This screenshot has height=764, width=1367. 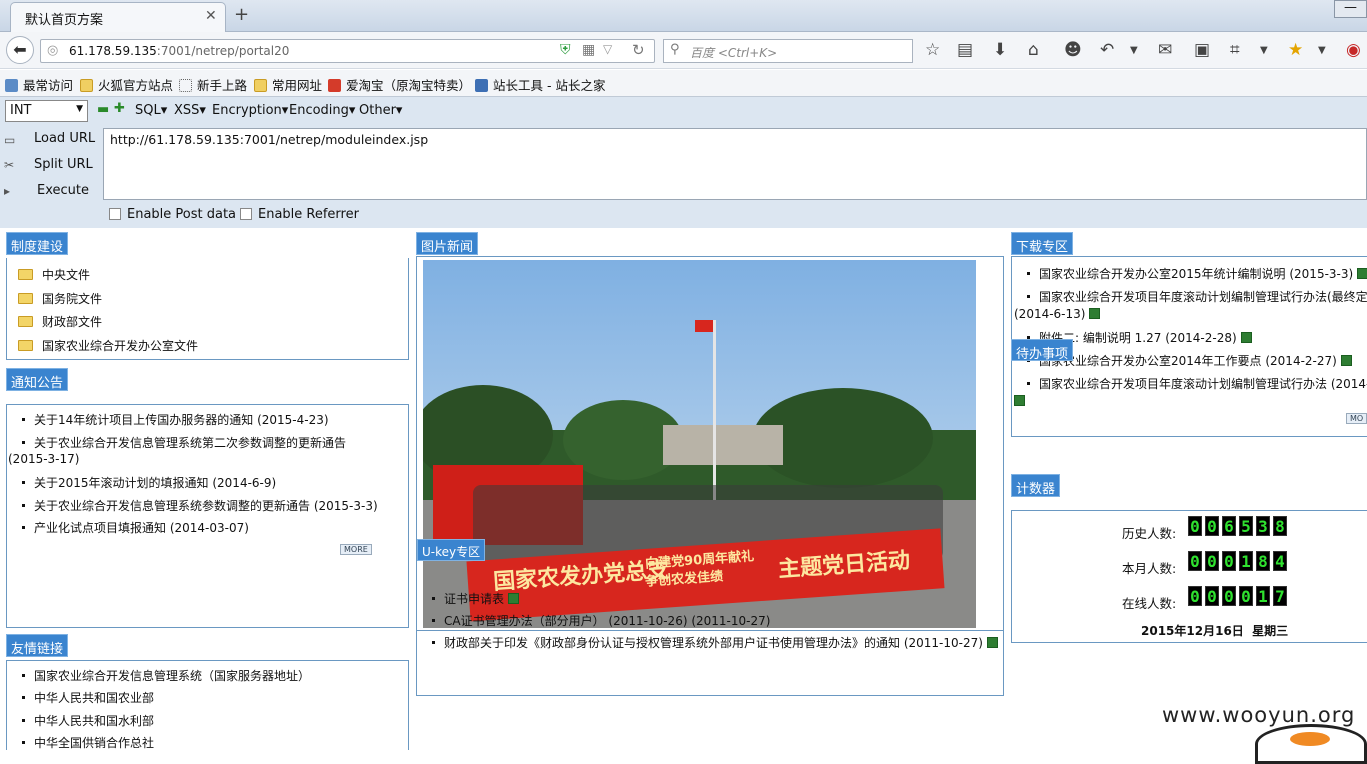 I want to click on url-host: 61.178.59.135, so click(x=113, y=51).